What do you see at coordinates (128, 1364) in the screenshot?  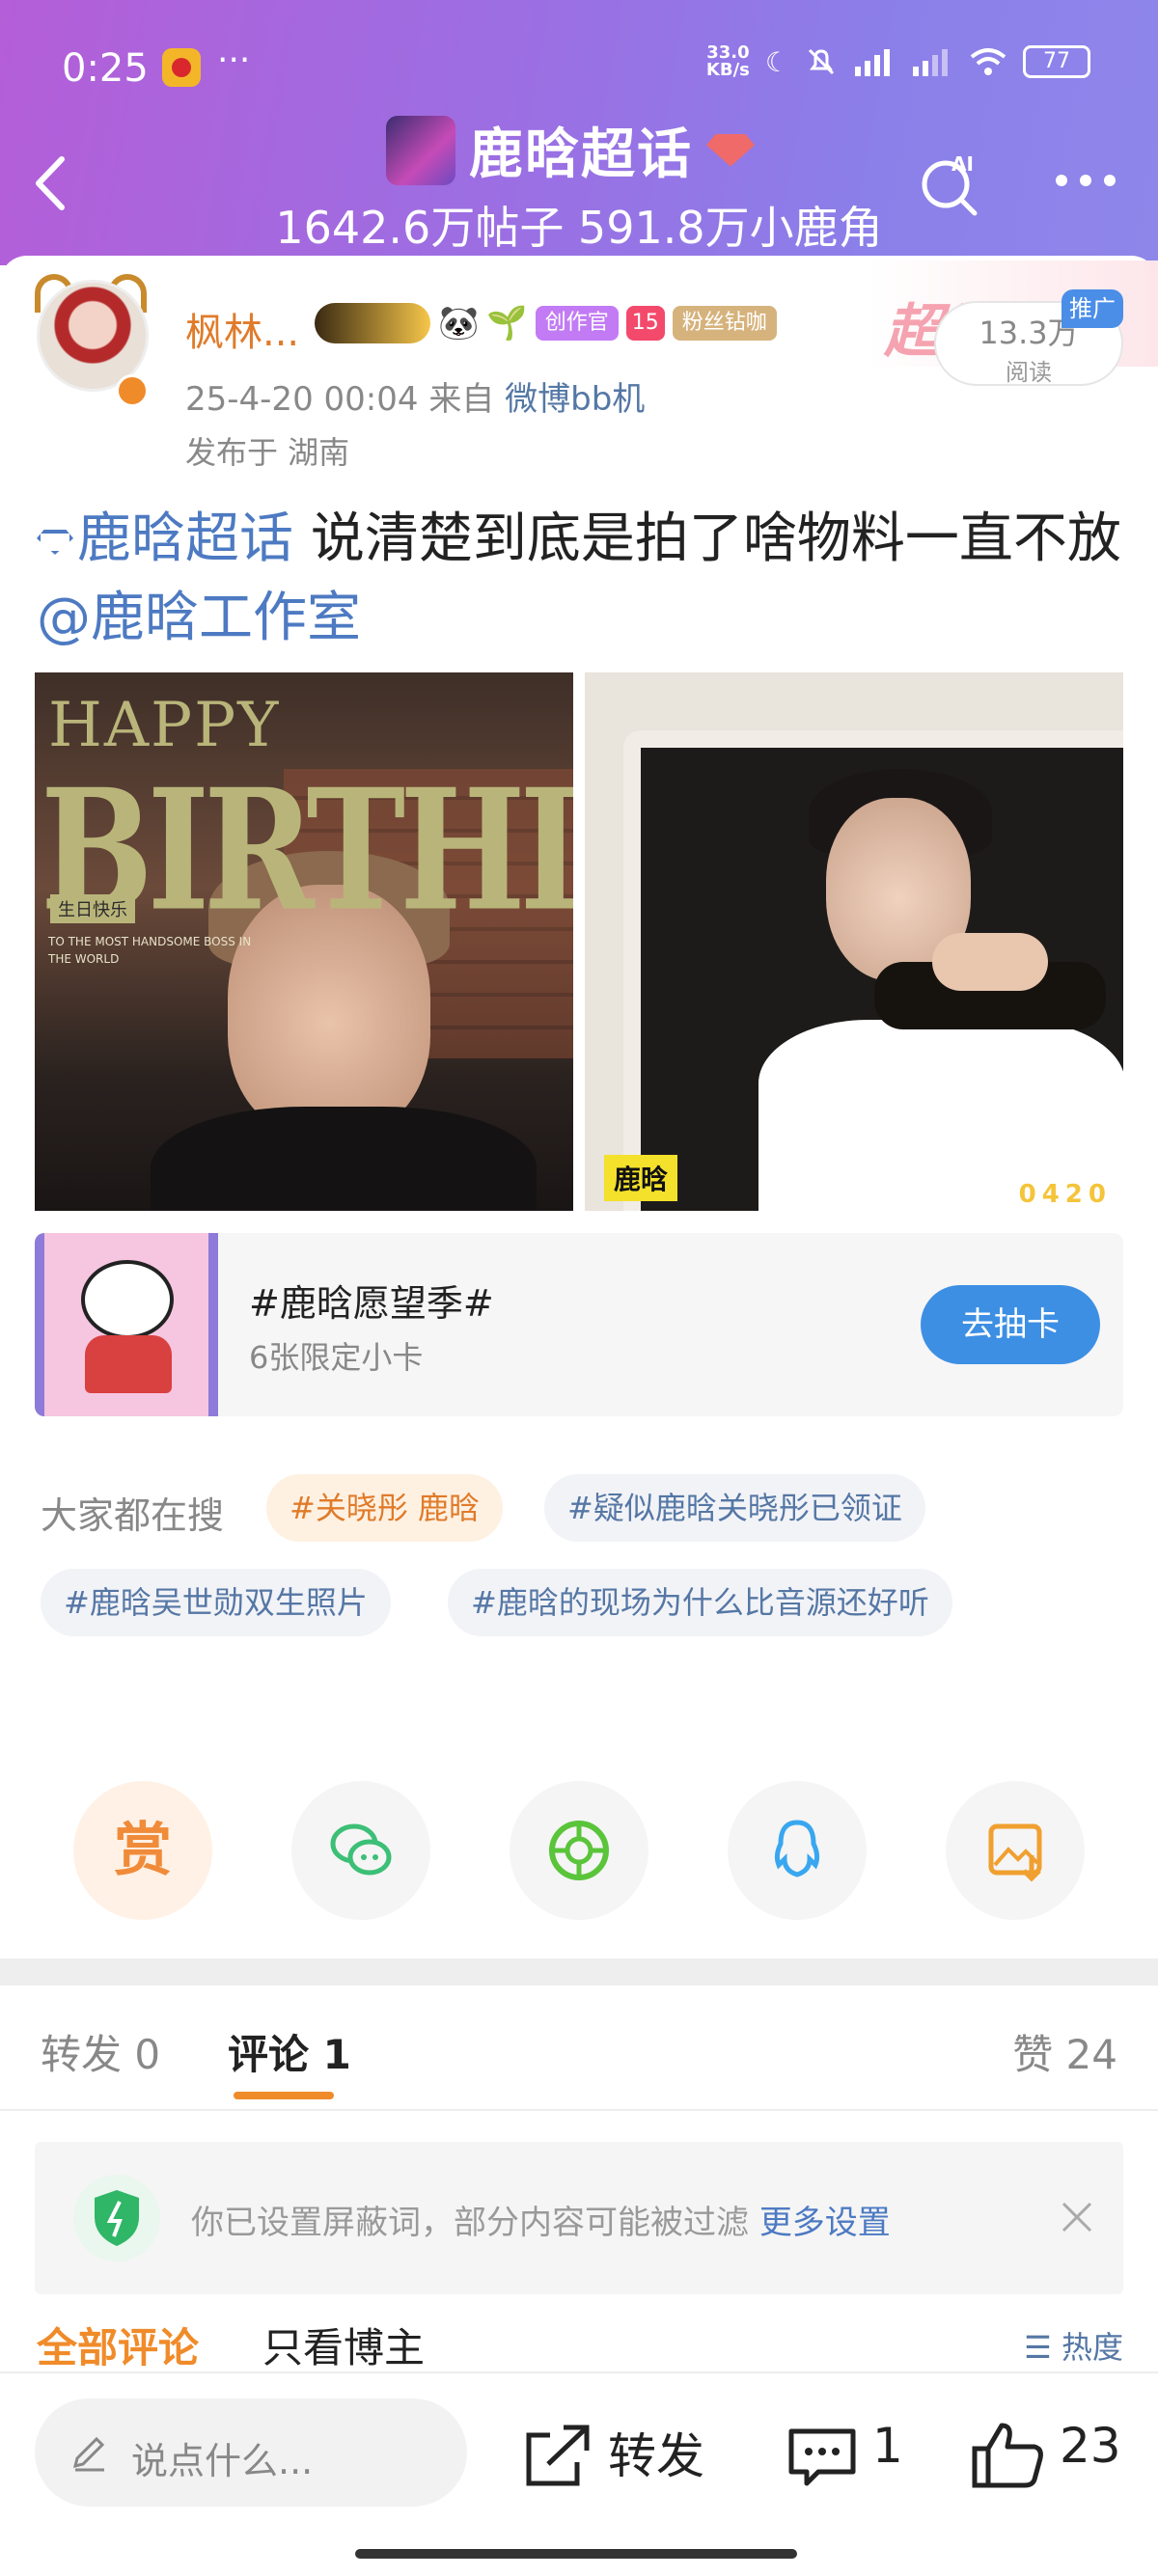 I see `mascot-sweater` at bounding box center [128, 1364].